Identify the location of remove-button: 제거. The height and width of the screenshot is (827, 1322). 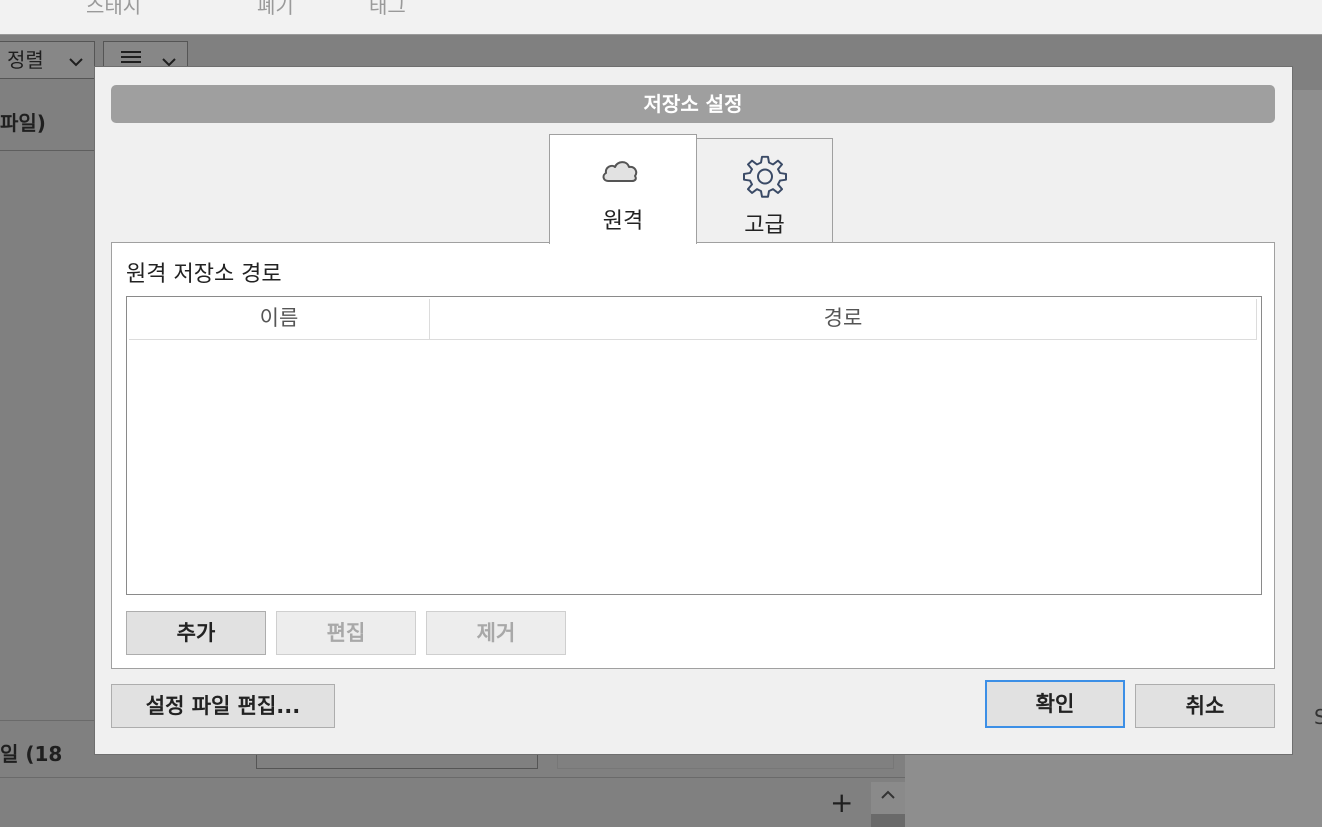
(496, 633).